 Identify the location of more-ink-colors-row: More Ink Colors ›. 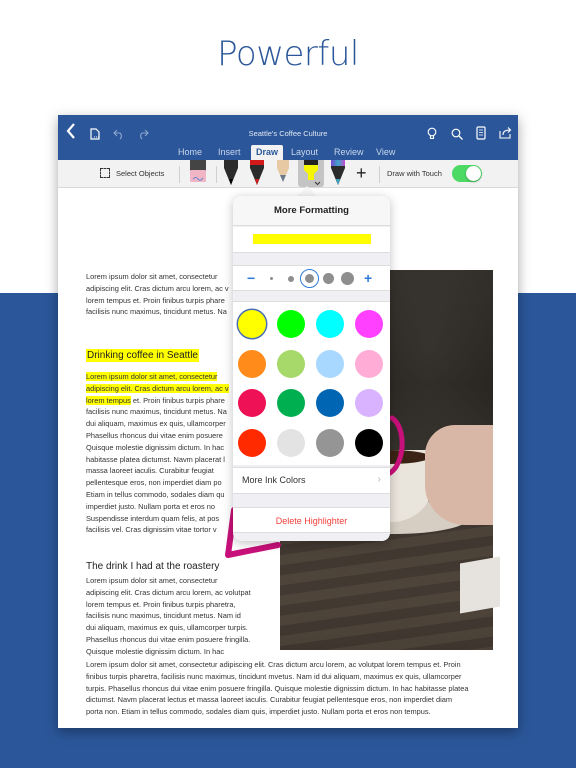
(311, 480).